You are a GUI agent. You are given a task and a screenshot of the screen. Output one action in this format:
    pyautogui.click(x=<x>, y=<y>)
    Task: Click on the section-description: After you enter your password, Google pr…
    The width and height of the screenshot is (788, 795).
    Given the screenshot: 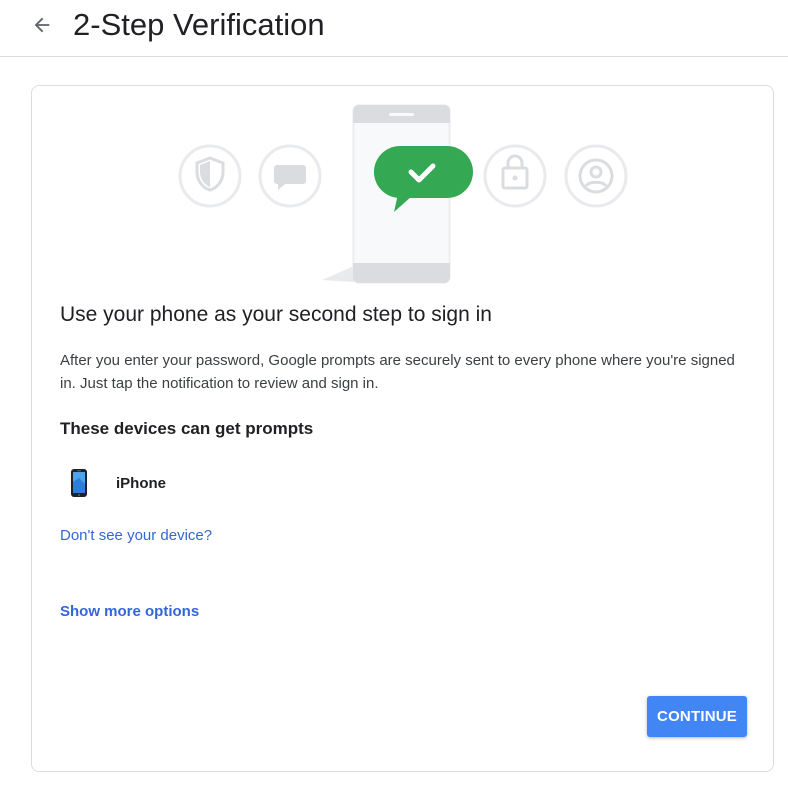 What is the action you would take?
    pyautogui.click(x=397, y=372)
    